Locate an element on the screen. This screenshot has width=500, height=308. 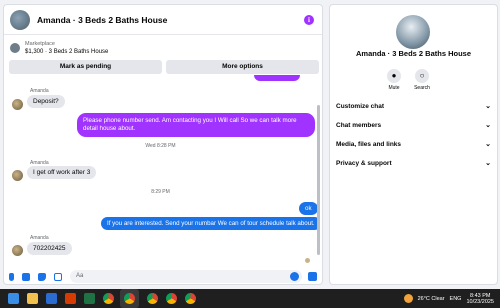
language-indicator: ENG is located at coordinates (456, 299).